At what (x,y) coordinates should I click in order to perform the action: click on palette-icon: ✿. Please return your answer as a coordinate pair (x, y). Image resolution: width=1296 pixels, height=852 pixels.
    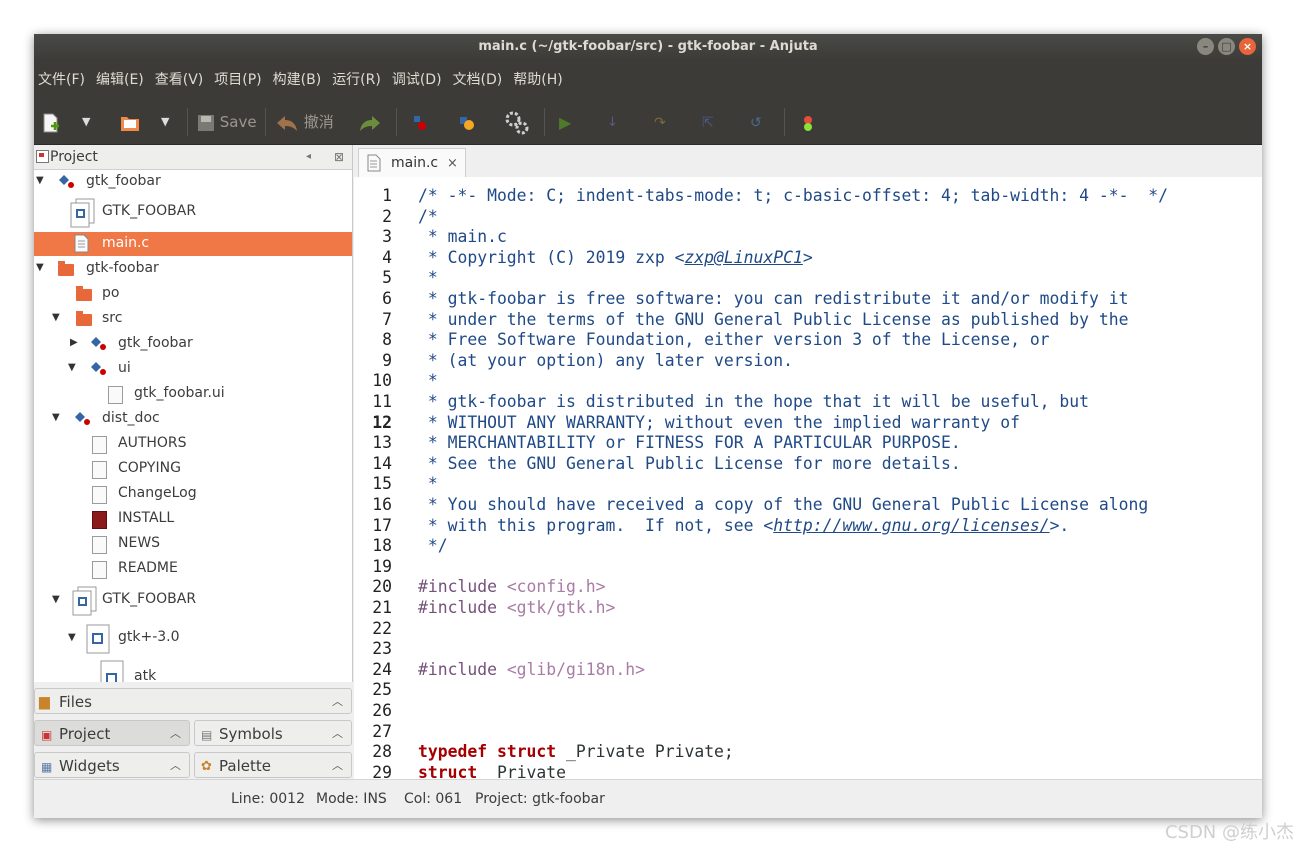
    Looking at the image, I should click on (206, 766).